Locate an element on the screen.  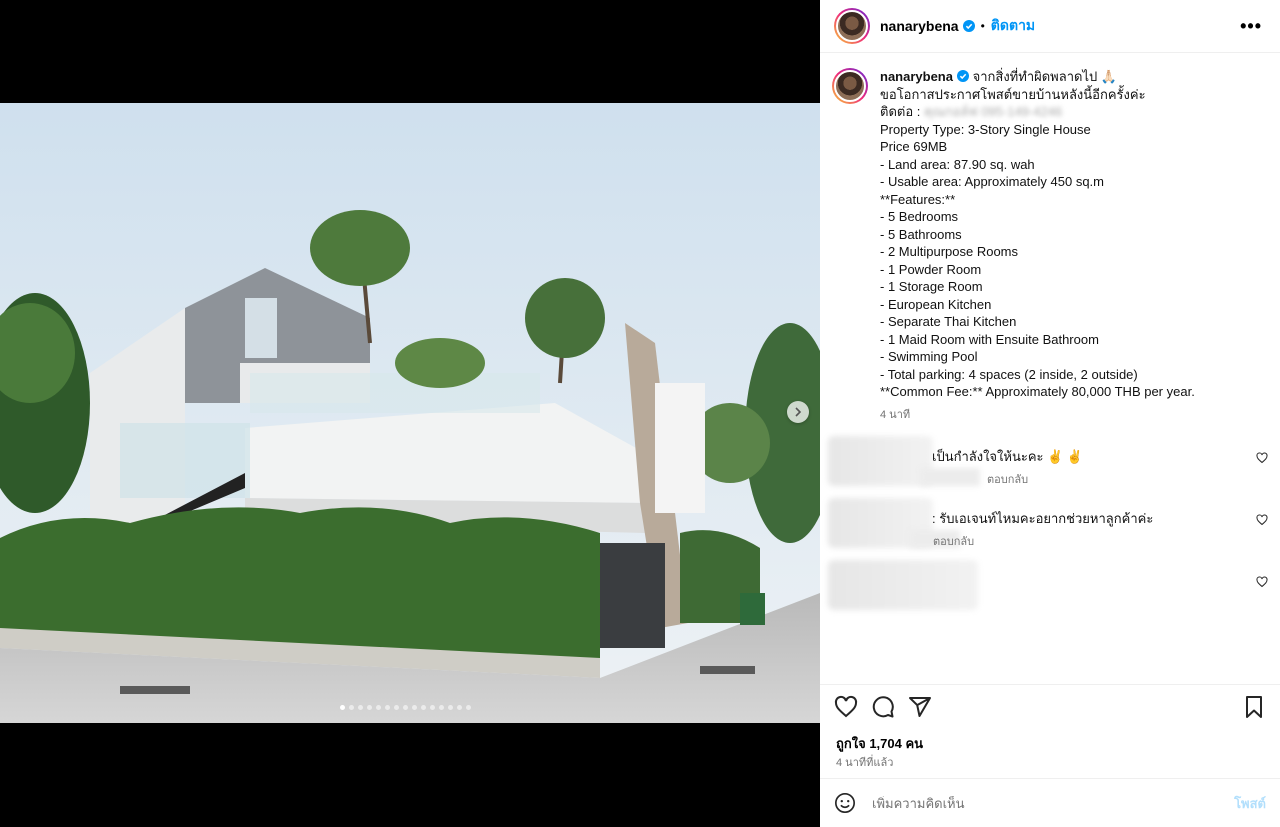
next-image-button is located at coordinates (798, 412).